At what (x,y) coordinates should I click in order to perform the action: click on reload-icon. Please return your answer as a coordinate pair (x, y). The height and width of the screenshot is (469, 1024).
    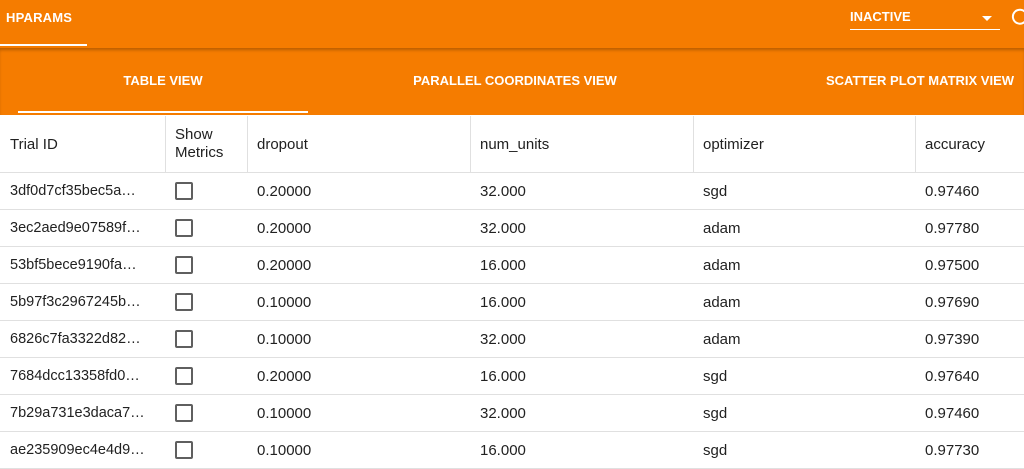
    Looking at the image, I should click on (1017, 17).